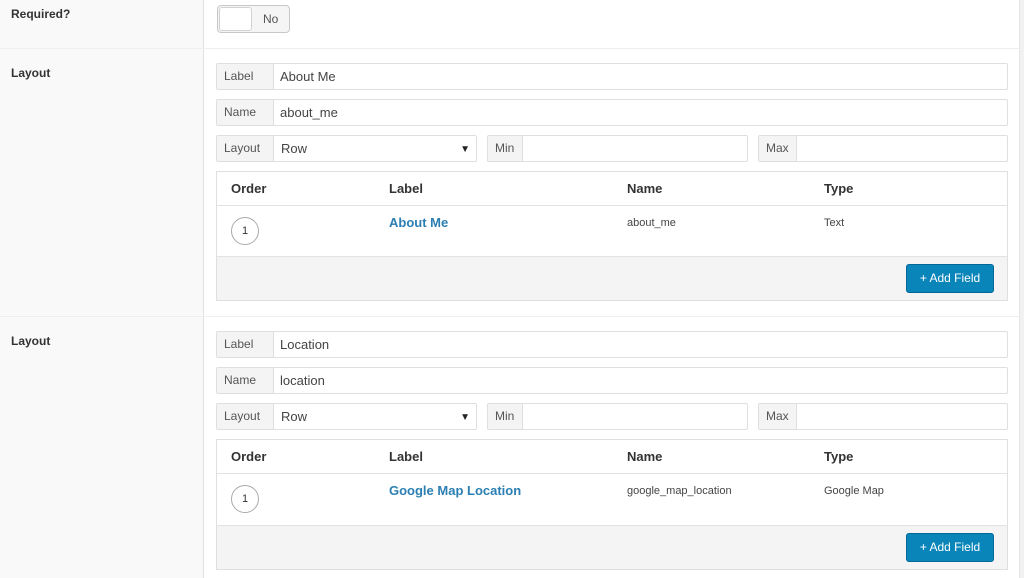  I want to click on required-label: Required?, so click(41, 14).